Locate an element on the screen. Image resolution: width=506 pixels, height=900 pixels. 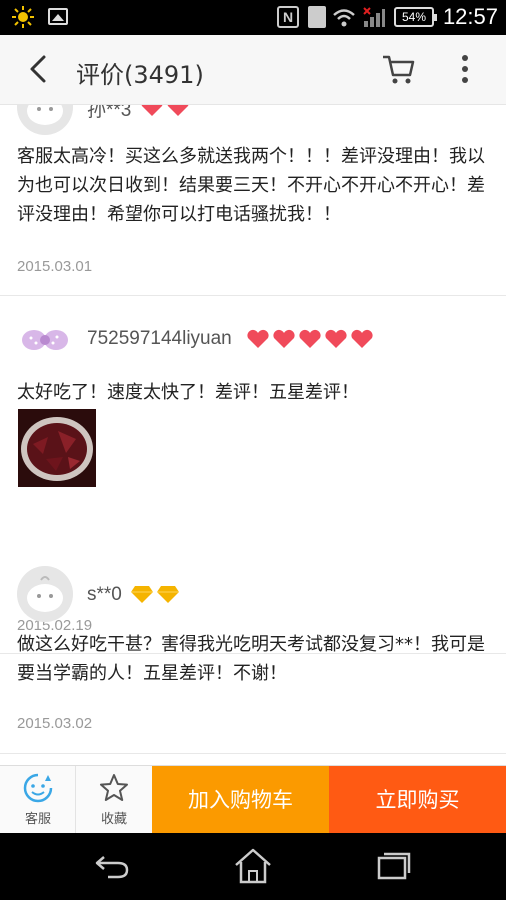
nav-back-icon is located at coordinates (112, 866).